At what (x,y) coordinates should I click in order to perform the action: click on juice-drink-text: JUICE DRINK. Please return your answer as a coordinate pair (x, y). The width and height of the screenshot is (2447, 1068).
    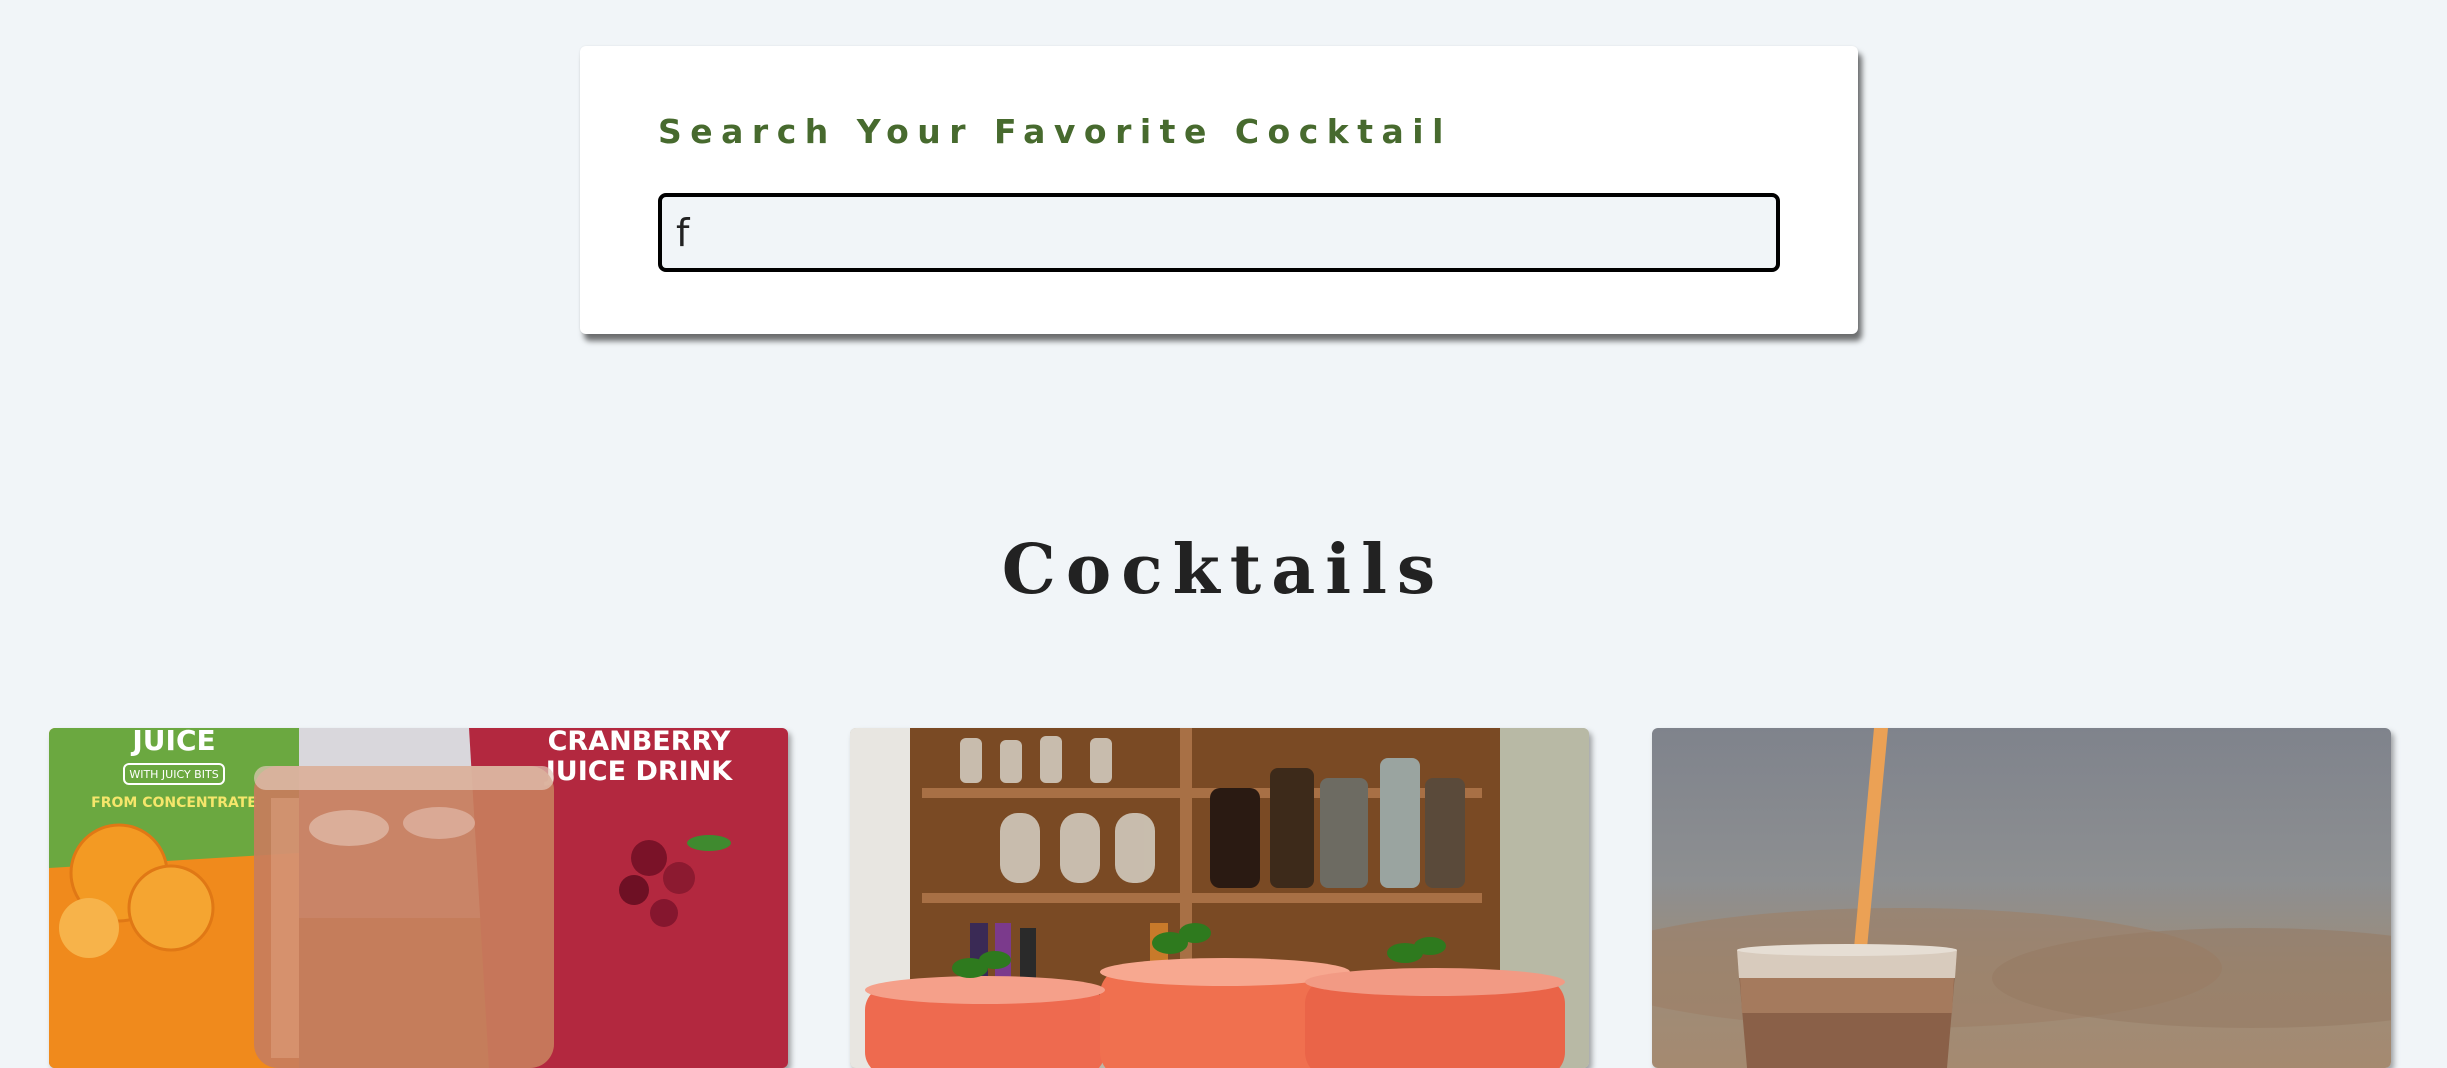
    Looking at the image, I should click on (639, 771).